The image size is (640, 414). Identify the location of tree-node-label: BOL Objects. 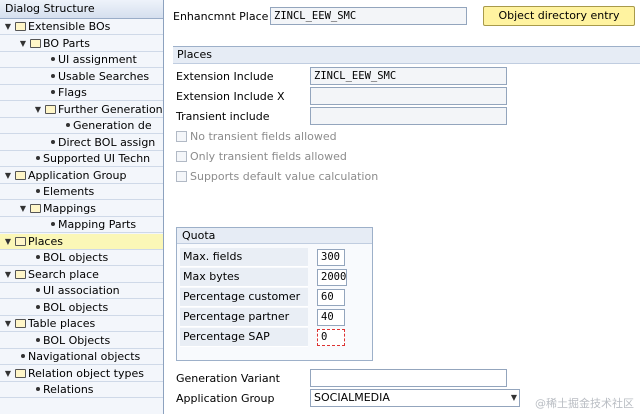
(77, 340).